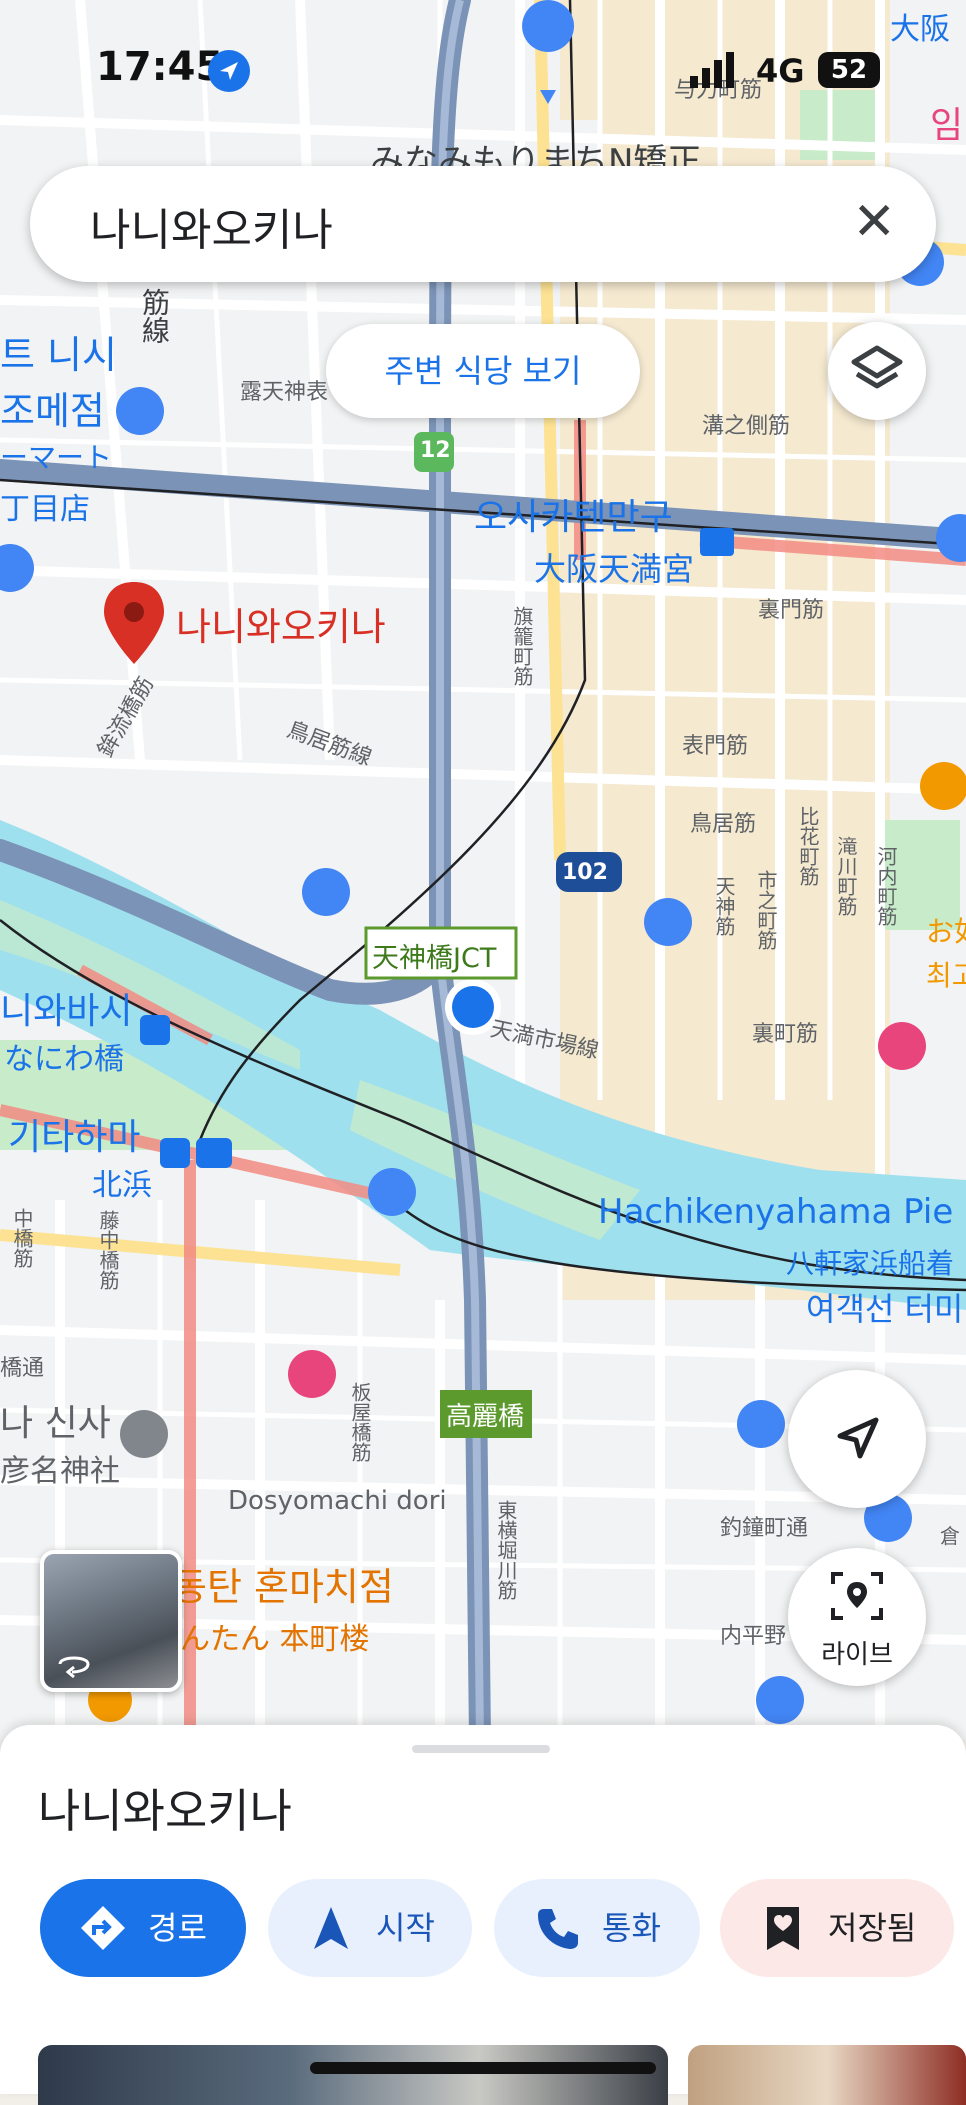 Image resolution: width=966 pixels, height=2105 pixels. Describe the element at coordinates (74, 1137) in the screenshot. I see `map-label: 기타하마` at that location.